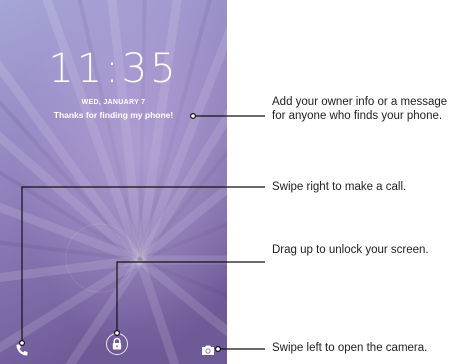  What do you see at coordinates (339, 187) in the screenshot?
I see `callout-make-call: Swipe right to make a call.` at bounding box center [339, 187].